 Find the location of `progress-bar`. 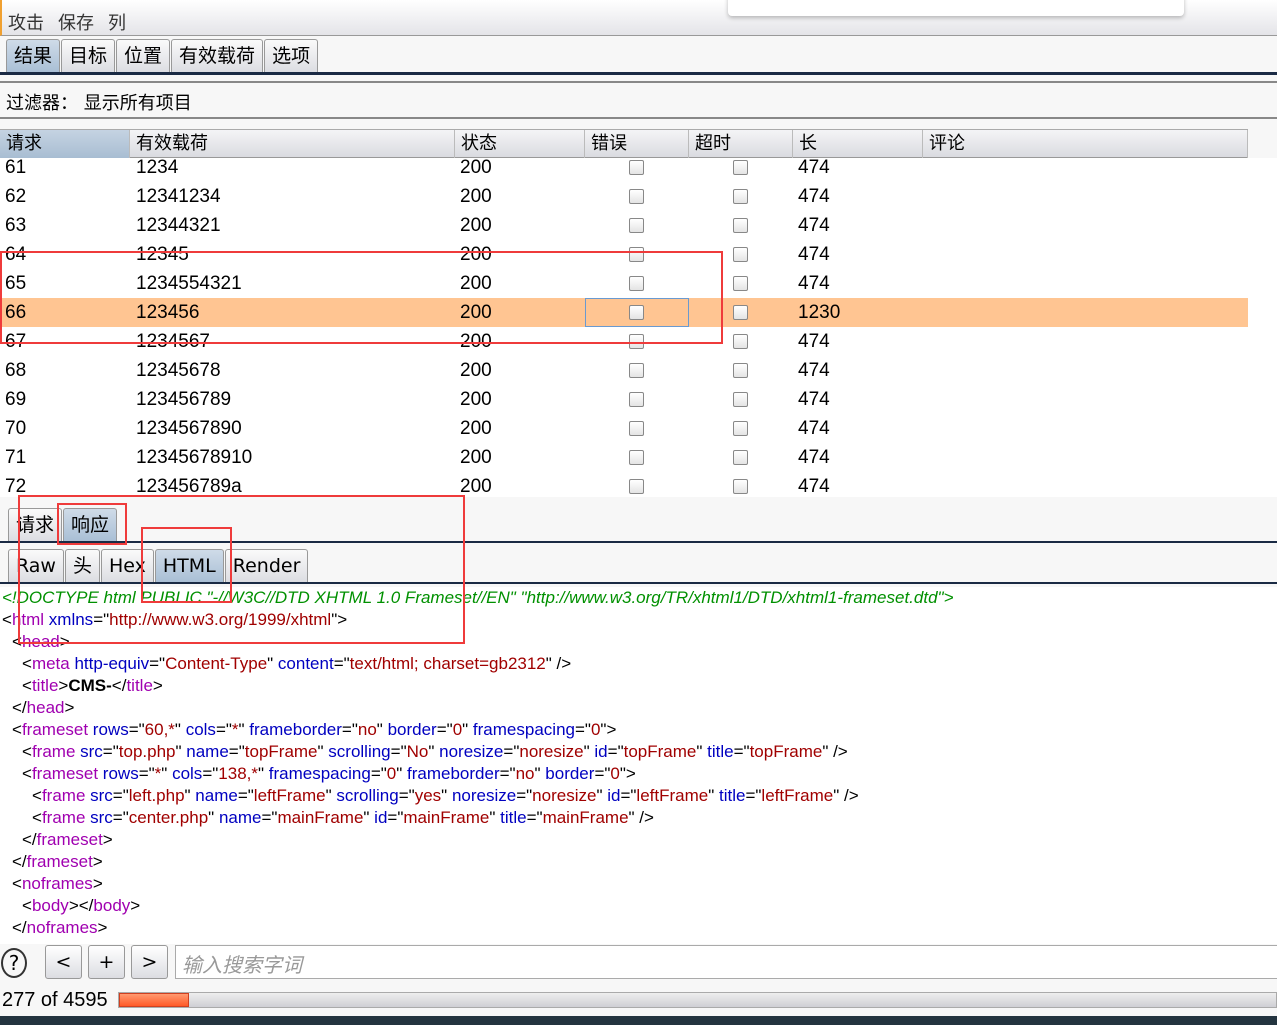

progress-bar is located at coordinates (697, 1000).